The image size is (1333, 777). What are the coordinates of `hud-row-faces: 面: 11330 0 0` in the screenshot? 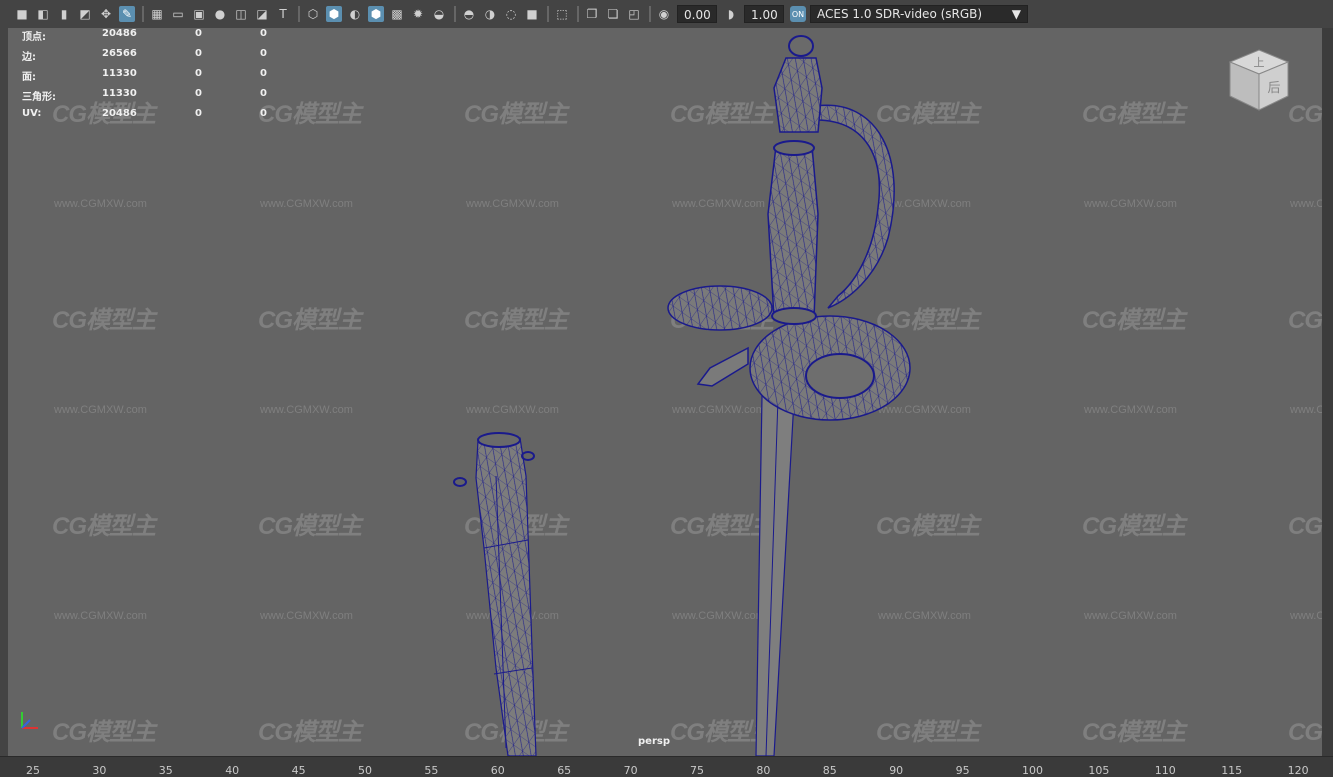 It's located at (144, 75).